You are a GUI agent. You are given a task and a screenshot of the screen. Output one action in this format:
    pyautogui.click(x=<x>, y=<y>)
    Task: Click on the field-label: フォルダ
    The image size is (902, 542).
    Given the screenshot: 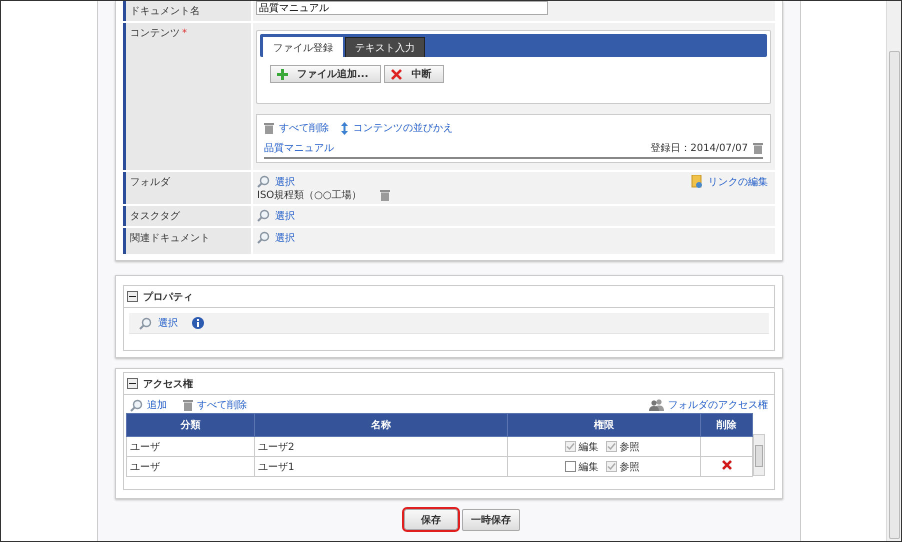 What is the action you would take?
    pyautogui.click(x=187, y=188)
    